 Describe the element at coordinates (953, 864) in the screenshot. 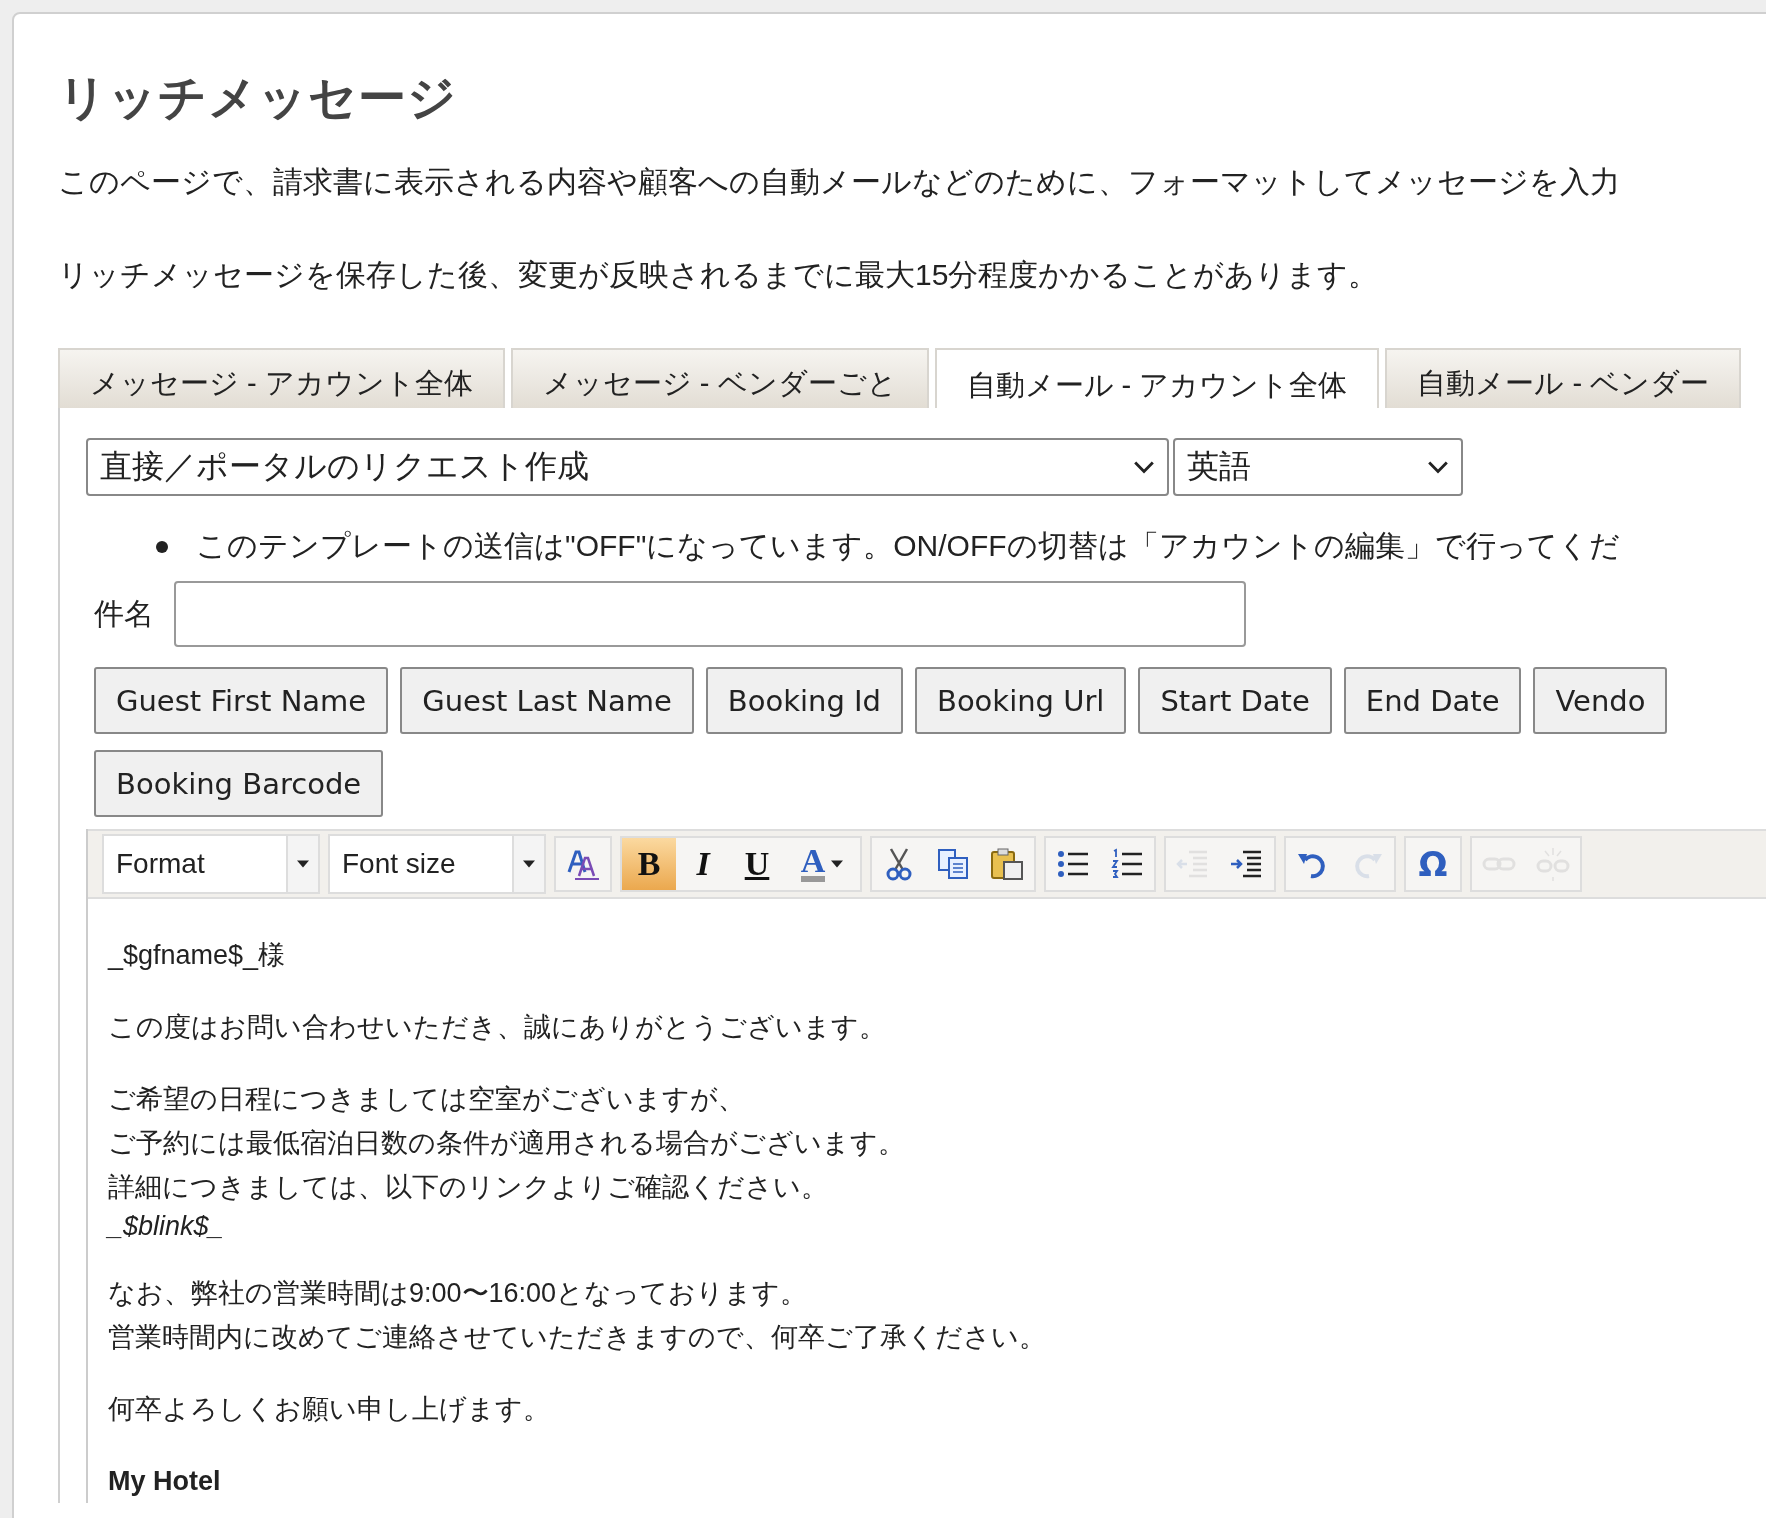

I see `copy-icon` at that location.